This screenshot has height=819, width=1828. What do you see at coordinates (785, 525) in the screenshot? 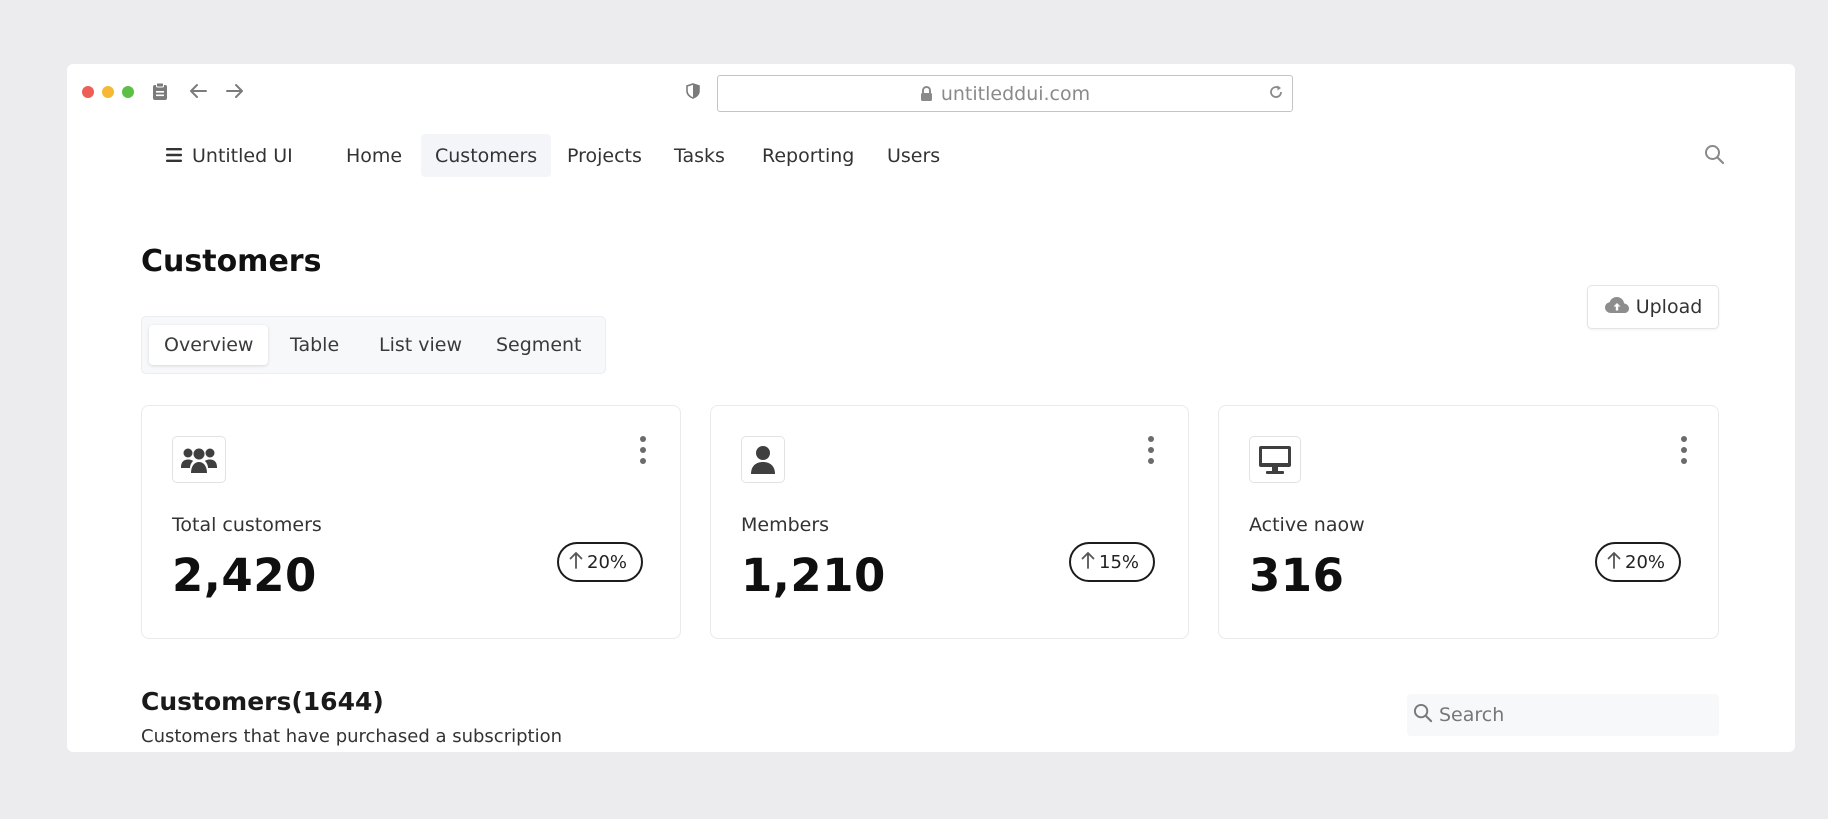
I see `stat-label: Members` at bounding box center [785, 525].